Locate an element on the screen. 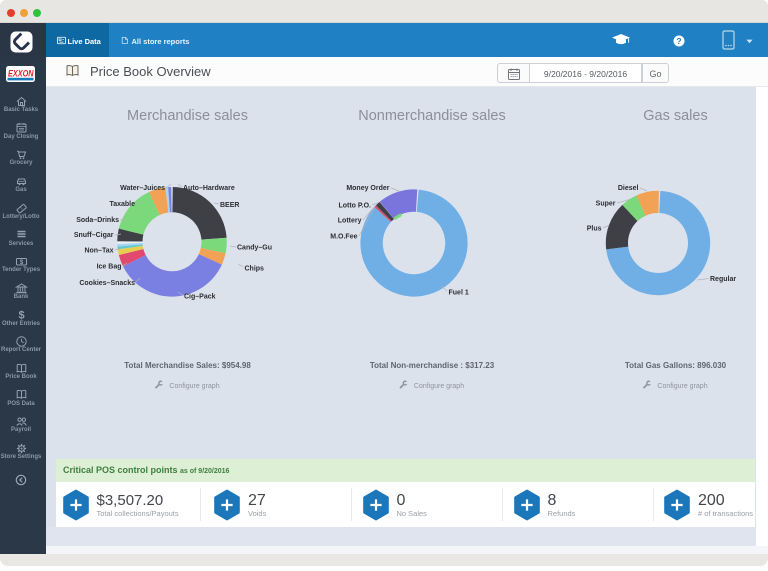 The width and height of the screenshot is (768, 571). svg-text: Diesel is located at coordinates (628, 188).